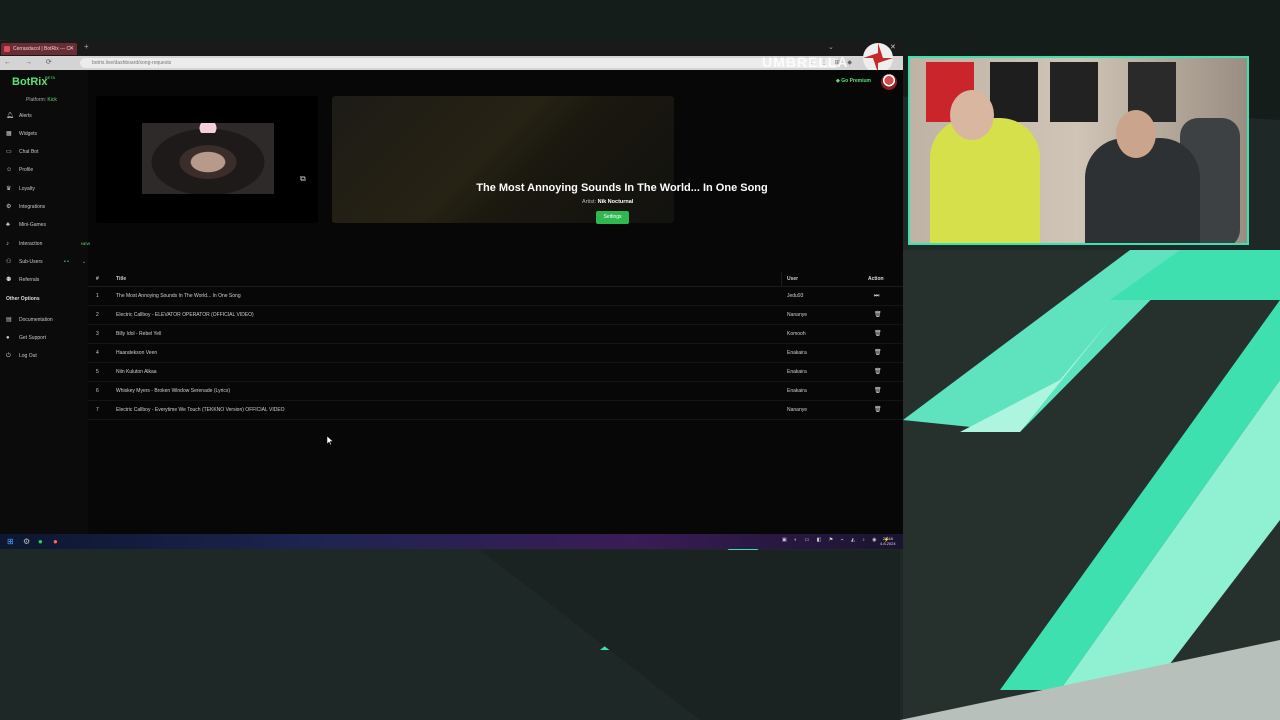  I want to click on sidebar-item-sub-users: ⚇ Sub-Users • • ⌄, so click(46, 262).